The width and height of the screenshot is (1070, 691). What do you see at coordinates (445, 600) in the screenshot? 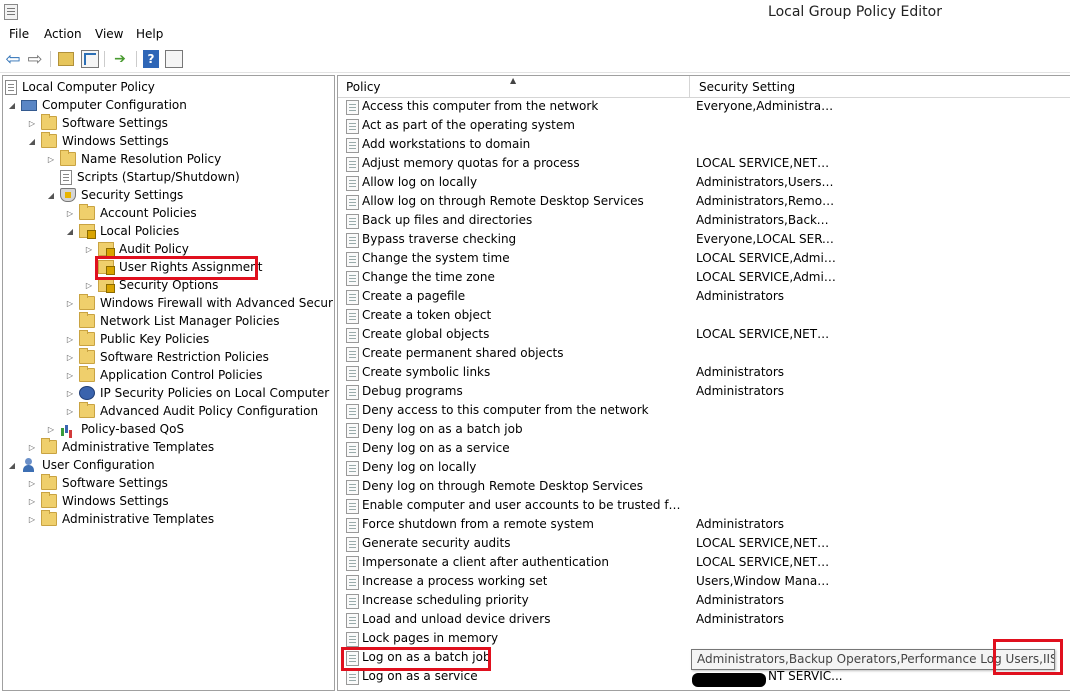
I see `policy-name: Increase scheduling priority` at bounding box center [445, 600].